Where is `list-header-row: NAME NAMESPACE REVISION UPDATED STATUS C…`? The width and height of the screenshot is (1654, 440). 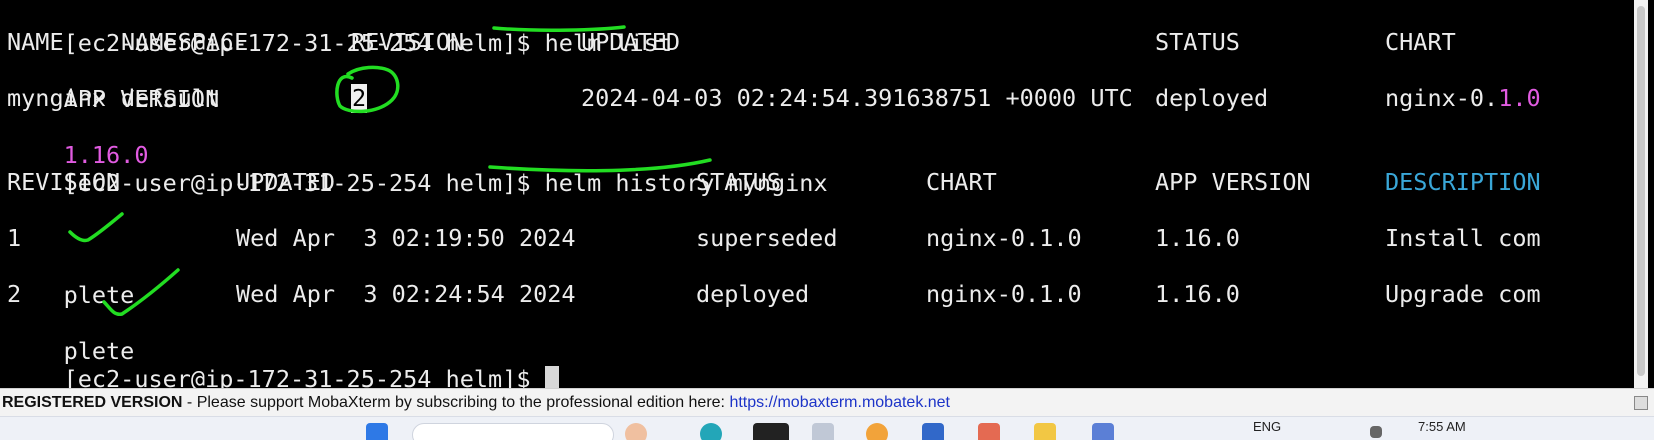
list-header-row: NAME NAMESPACE REVISION UPDATED STATUS C… is located at coordinates (817, 42).